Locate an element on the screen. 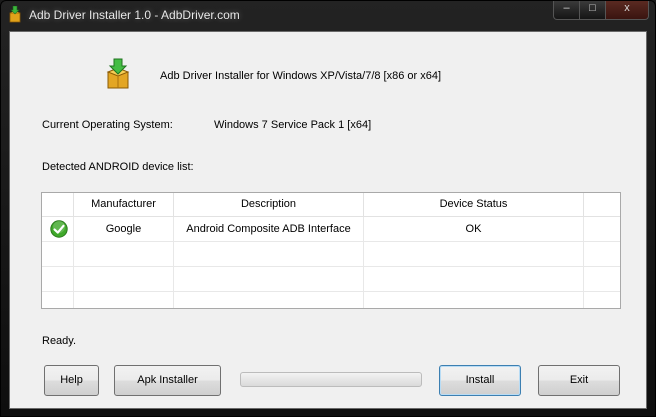  device-description: Android Composite ADB Interface is located at coordinates (269, 229).